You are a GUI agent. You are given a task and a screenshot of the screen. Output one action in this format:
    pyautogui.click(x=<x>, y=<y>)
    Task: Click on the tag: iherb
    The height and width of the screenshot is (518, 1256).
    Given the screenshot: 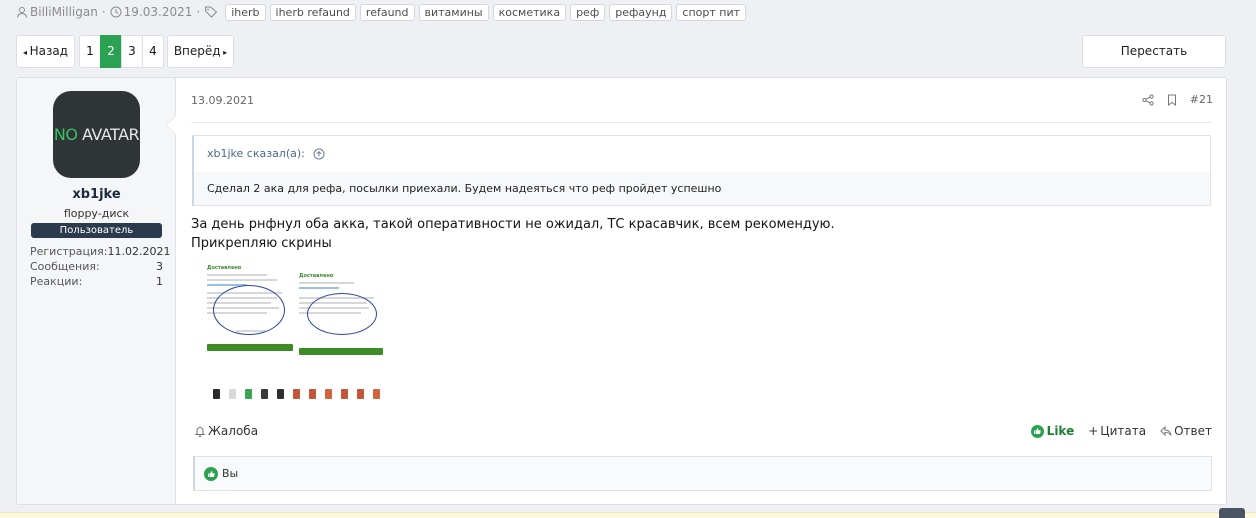 What is the action you would take?
    pyautogui.click(x=245, y=12)
    